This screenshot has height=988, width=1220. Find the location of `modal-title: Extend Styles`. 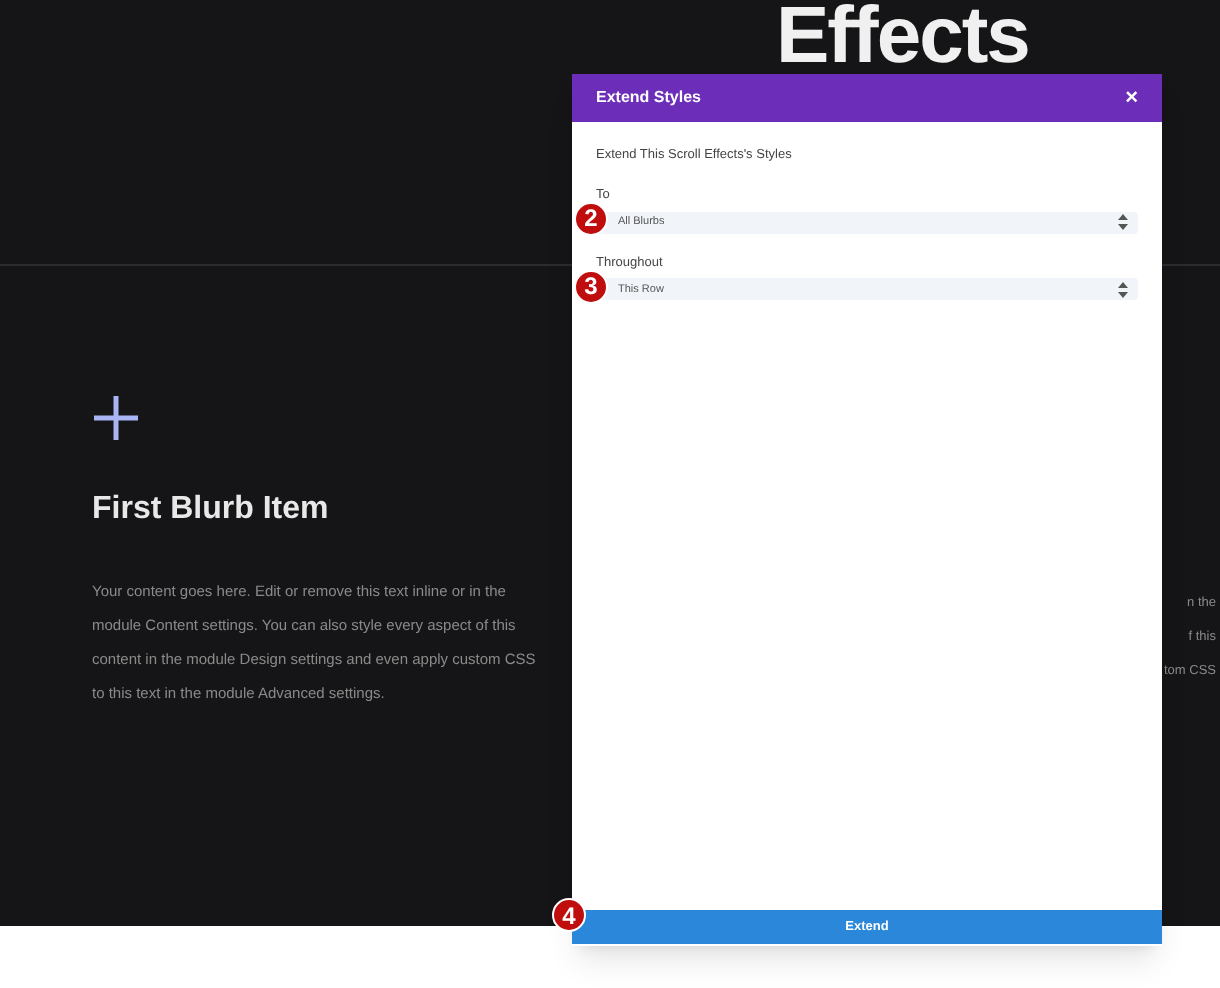

modal-title: Extend Styles is located at coordinates (648, 98).